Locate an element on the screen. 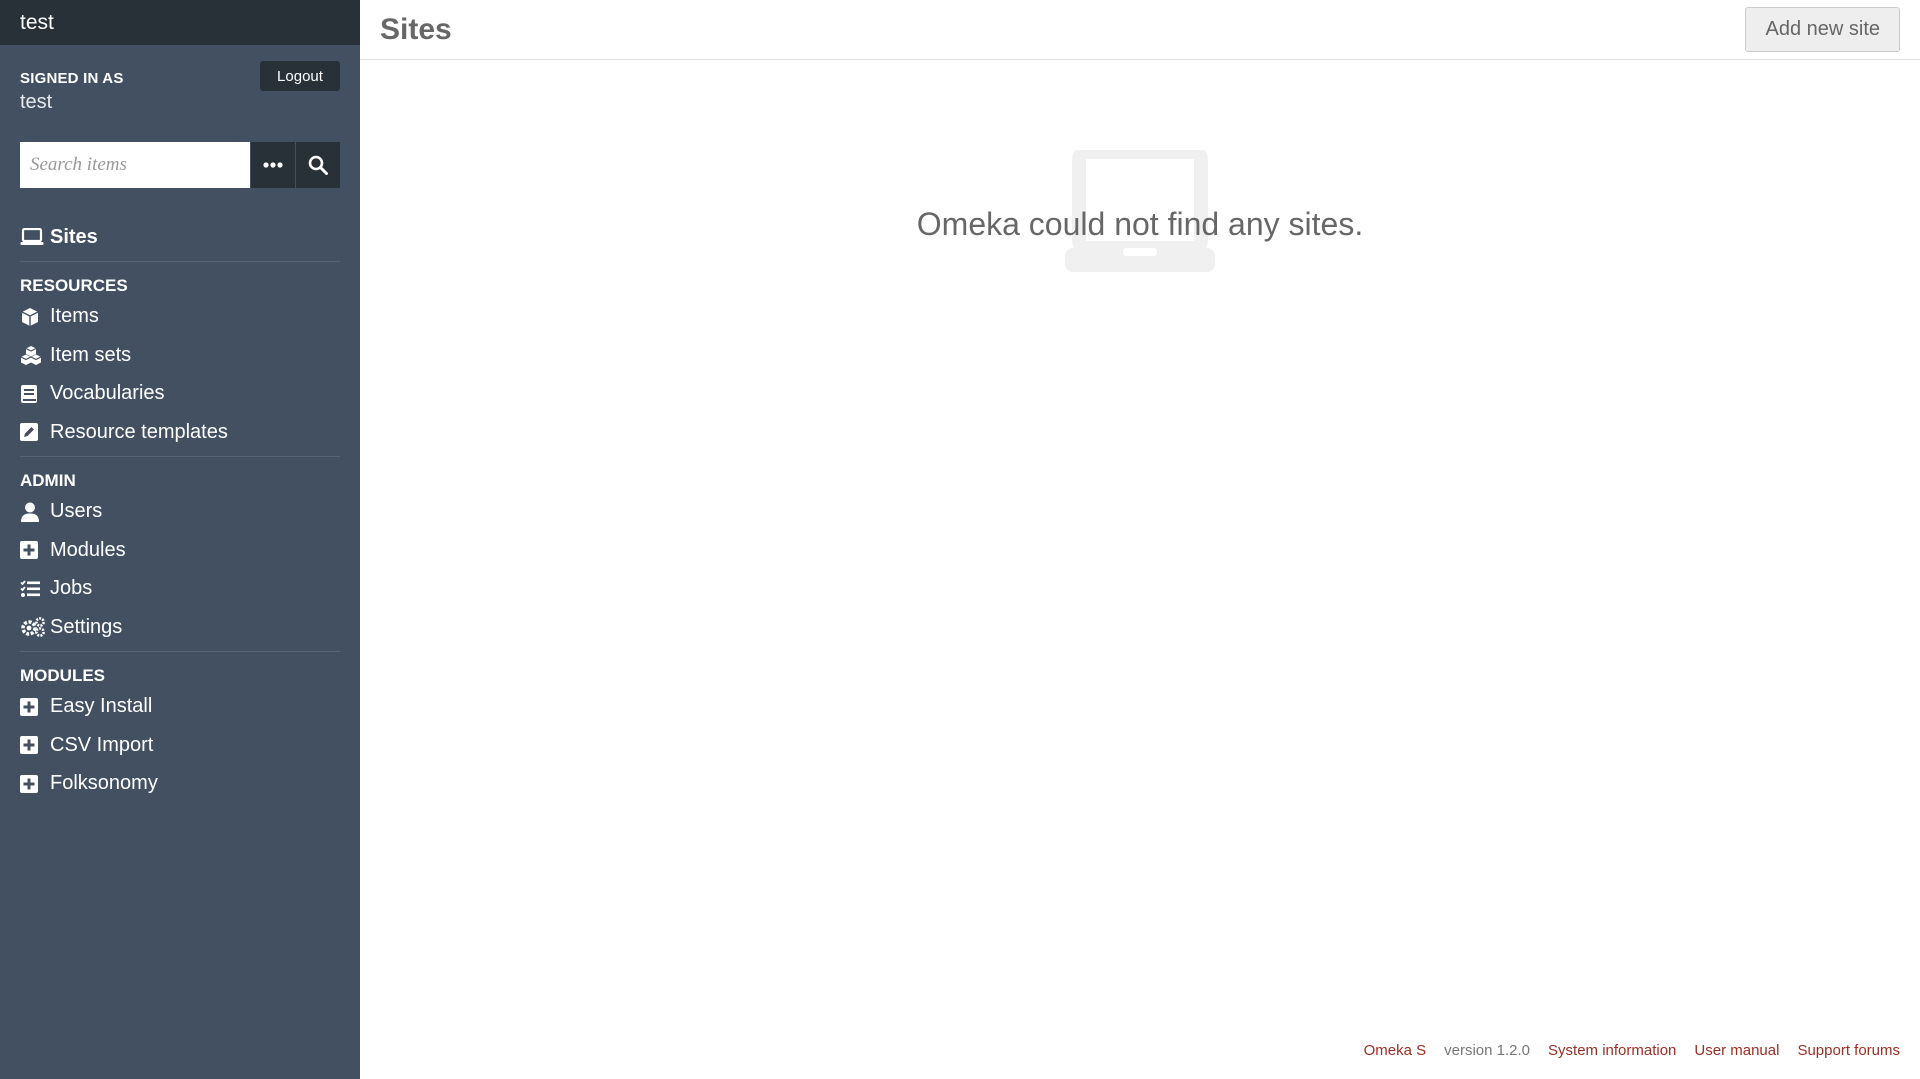 The image size is (1920, 1079). sidebar-item-label: CSV Import is located at coordinates (102, 744).